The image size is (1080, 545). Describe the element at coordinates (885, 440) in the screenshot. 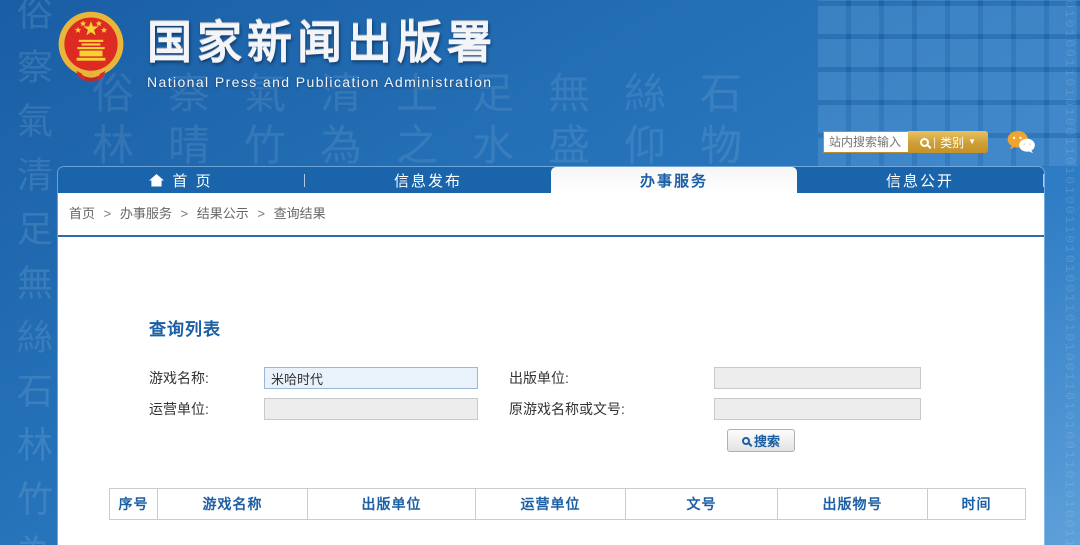

I see `form-actions: 搜索` at that location.